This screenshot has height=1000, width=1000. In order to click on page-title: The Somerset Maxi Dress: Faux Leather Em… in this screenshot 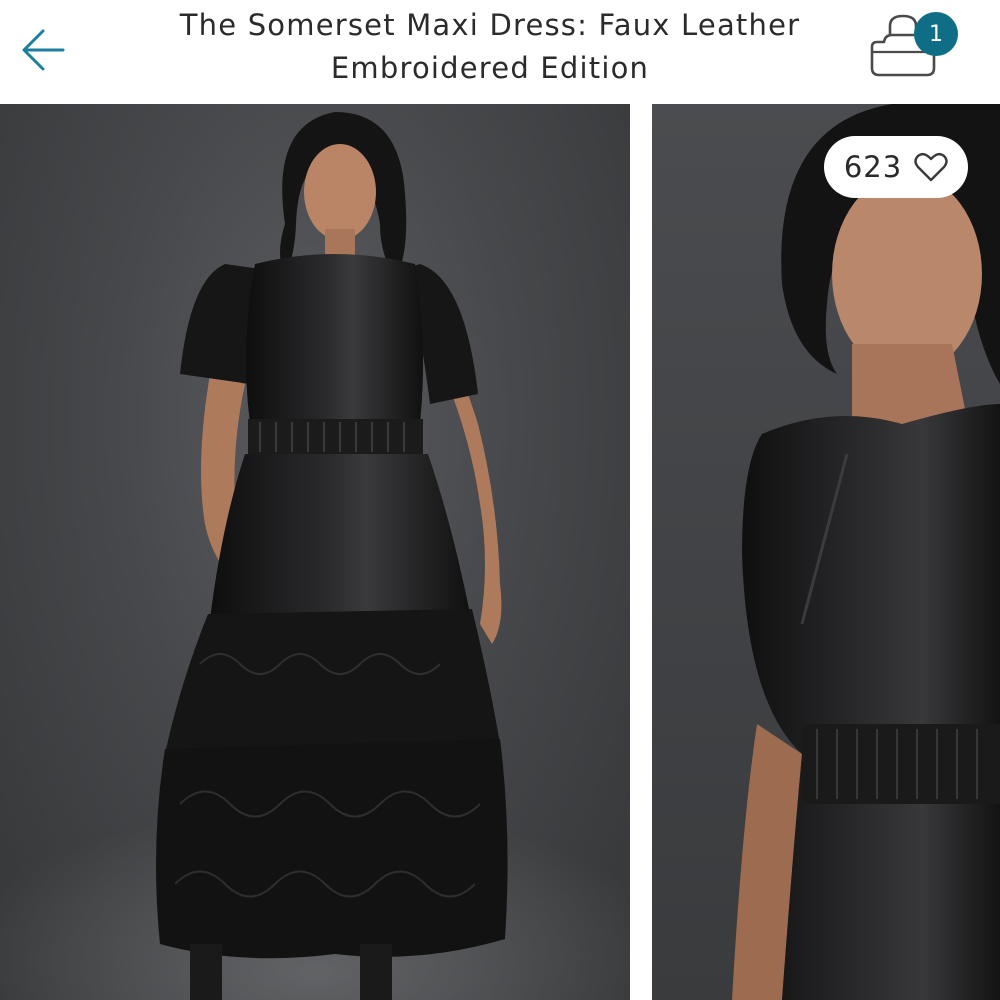, I will do `click(490, 47)`.